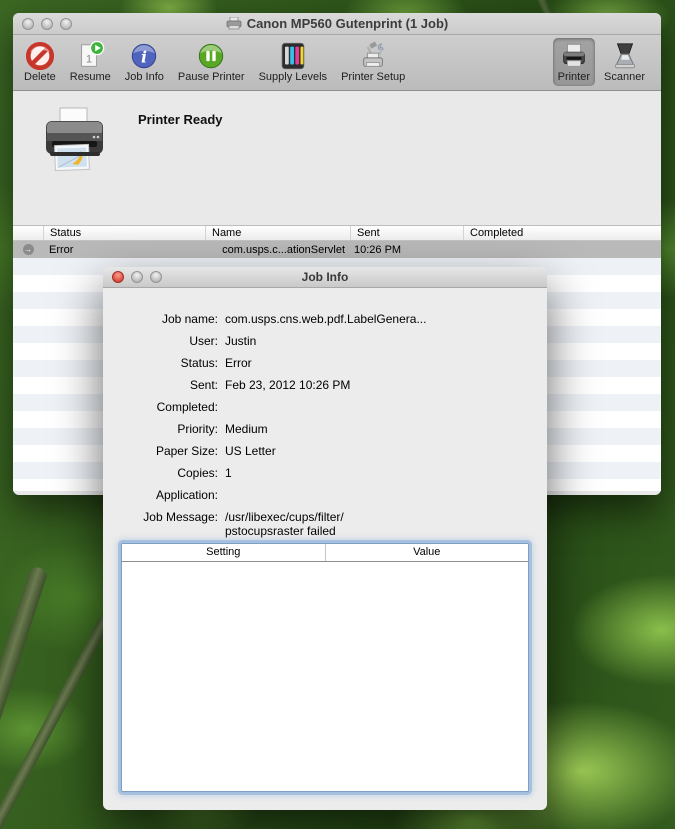  I want to click on value-column-header: Value, so click(427, 552).